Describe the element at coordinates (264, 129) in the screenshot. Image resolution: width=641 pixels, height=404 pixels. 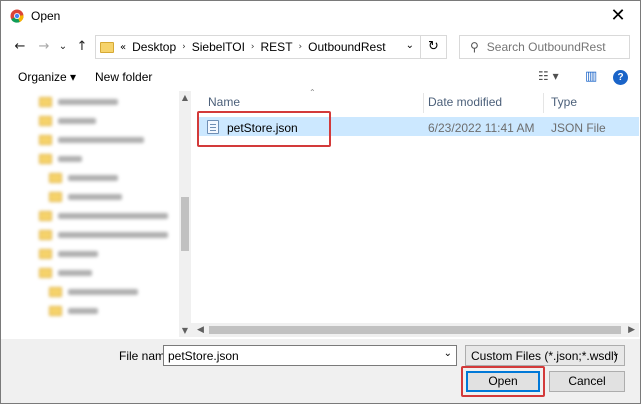
I see `highlight-box-file` at that location.